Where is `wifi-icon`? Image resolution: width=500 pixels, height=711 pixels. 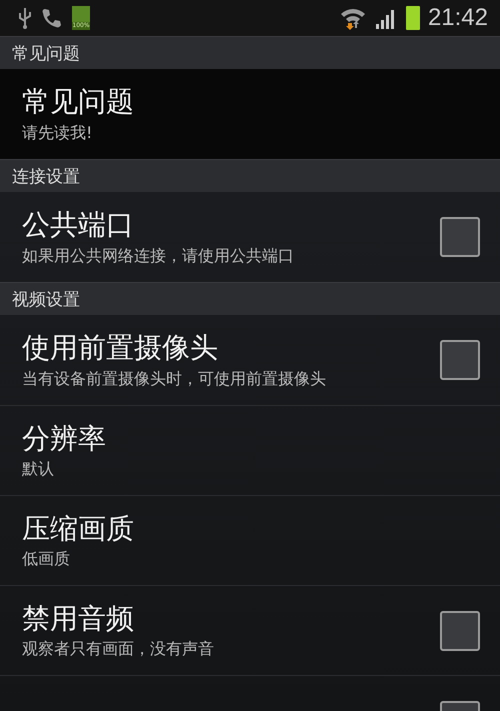
wifi-icon is located at coordinates (353, 18).